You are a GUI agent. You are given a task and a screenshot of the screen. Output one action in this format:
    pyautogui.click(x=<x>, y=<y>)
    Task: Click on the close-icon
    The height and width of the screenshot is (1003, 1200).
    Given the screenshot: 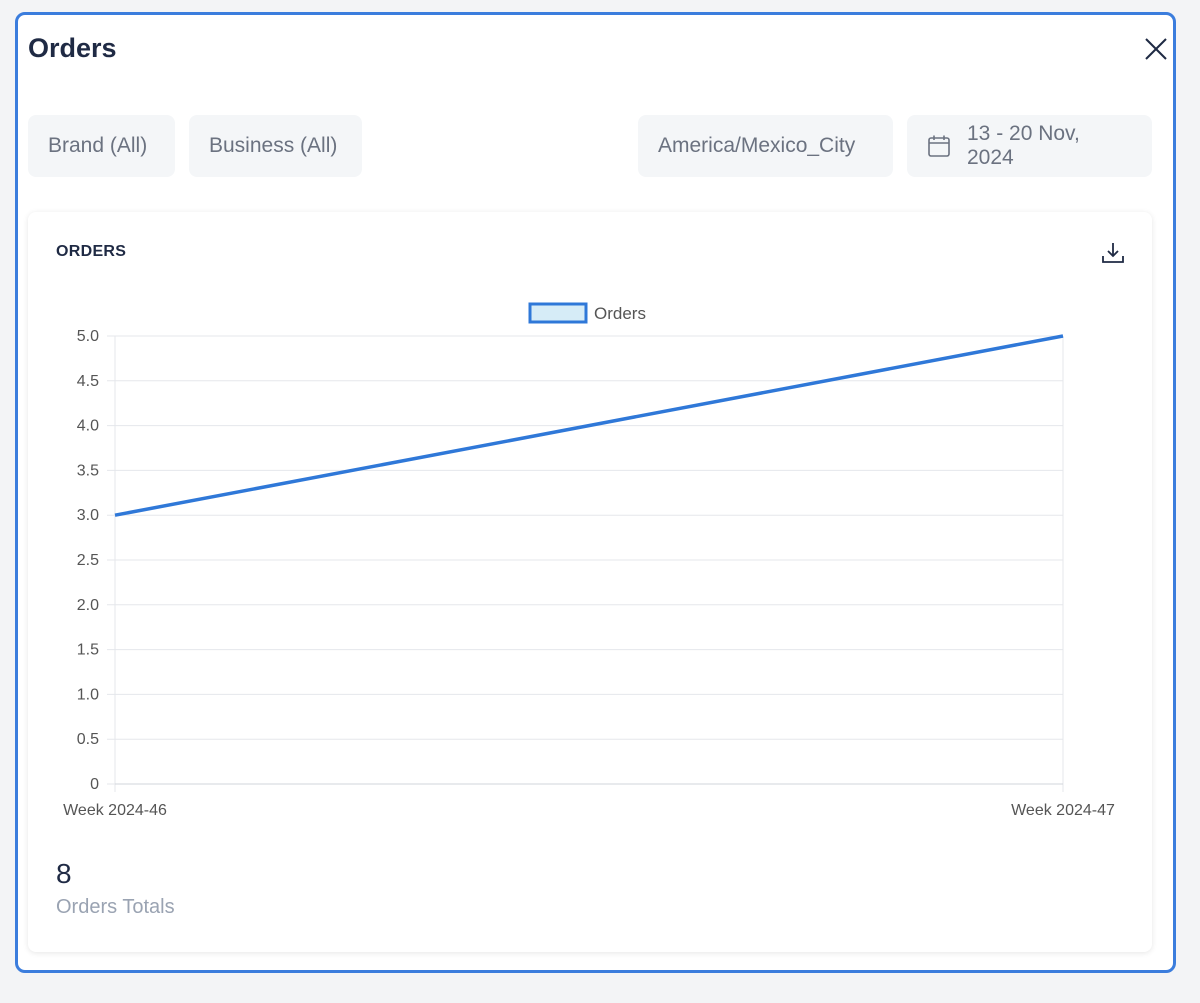 What is the action you would take?
    pyautogui.click(x=1156, y=49)
    